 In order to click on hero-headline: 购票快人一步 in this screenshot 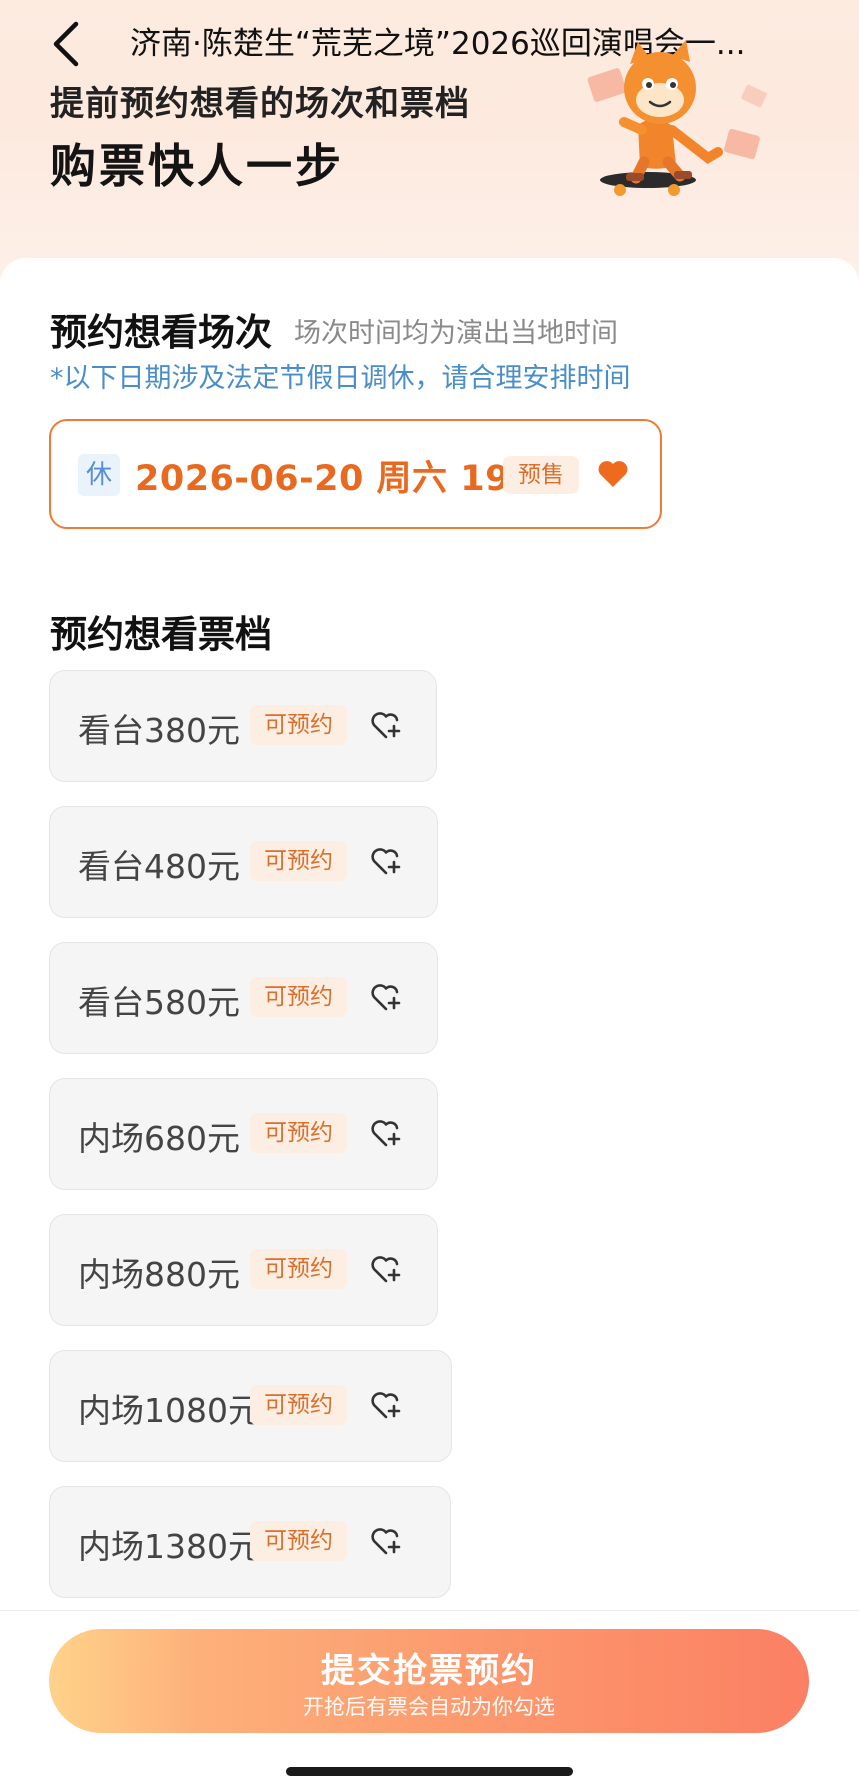, I will do `click(197, 166)`.